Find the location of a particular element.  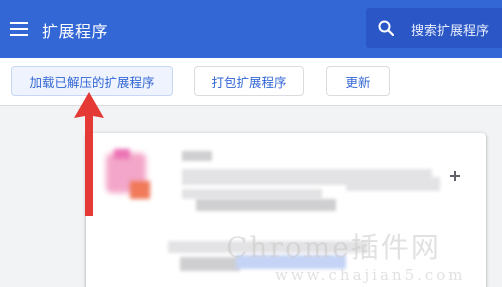

page-title: 扩展程序 is located at coordinates (75, 31).